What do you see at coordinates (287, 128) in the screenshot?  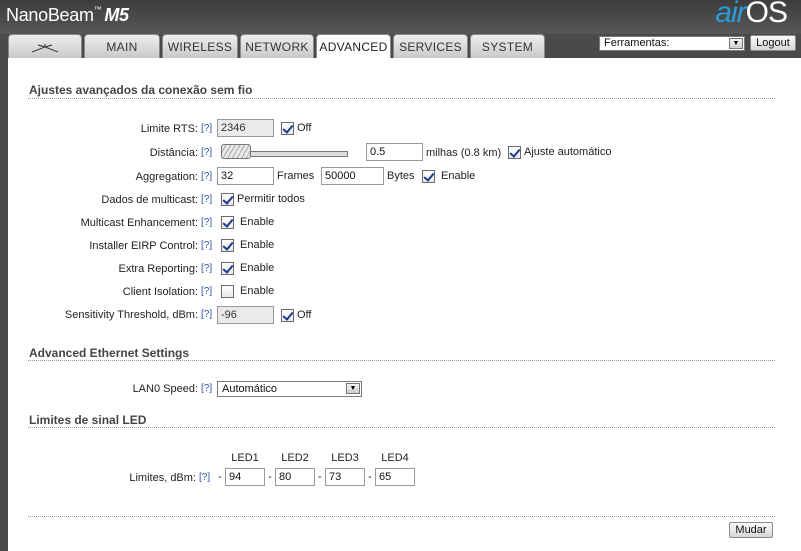 I see `rts-off-checkbox` at bounding box center [287, 128].